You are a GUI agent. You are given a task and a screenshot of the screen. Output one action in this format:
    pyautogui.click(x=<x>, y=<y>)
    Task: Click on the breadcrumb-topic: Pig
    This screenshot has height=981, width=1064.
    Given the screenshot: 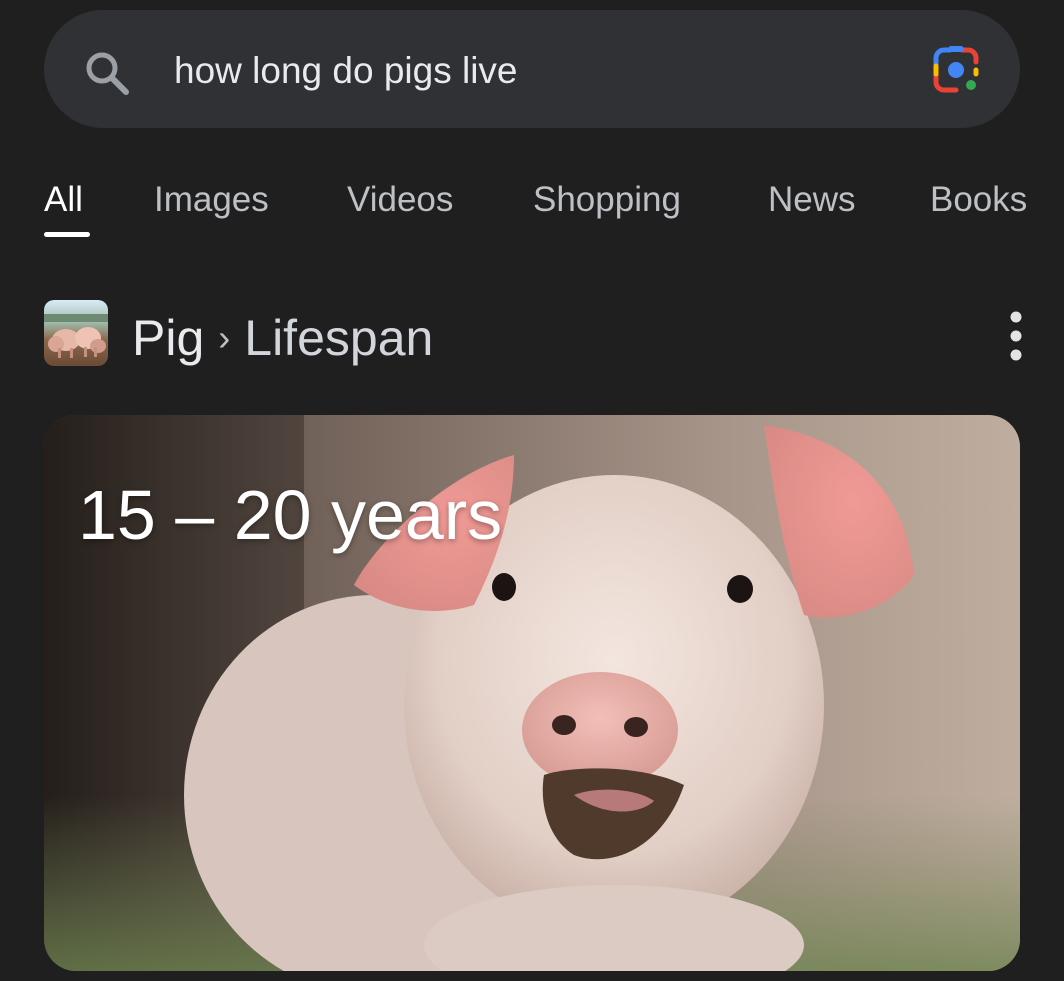 What is the action you would take?
    pyautogui.click(x=168, y=338)
    